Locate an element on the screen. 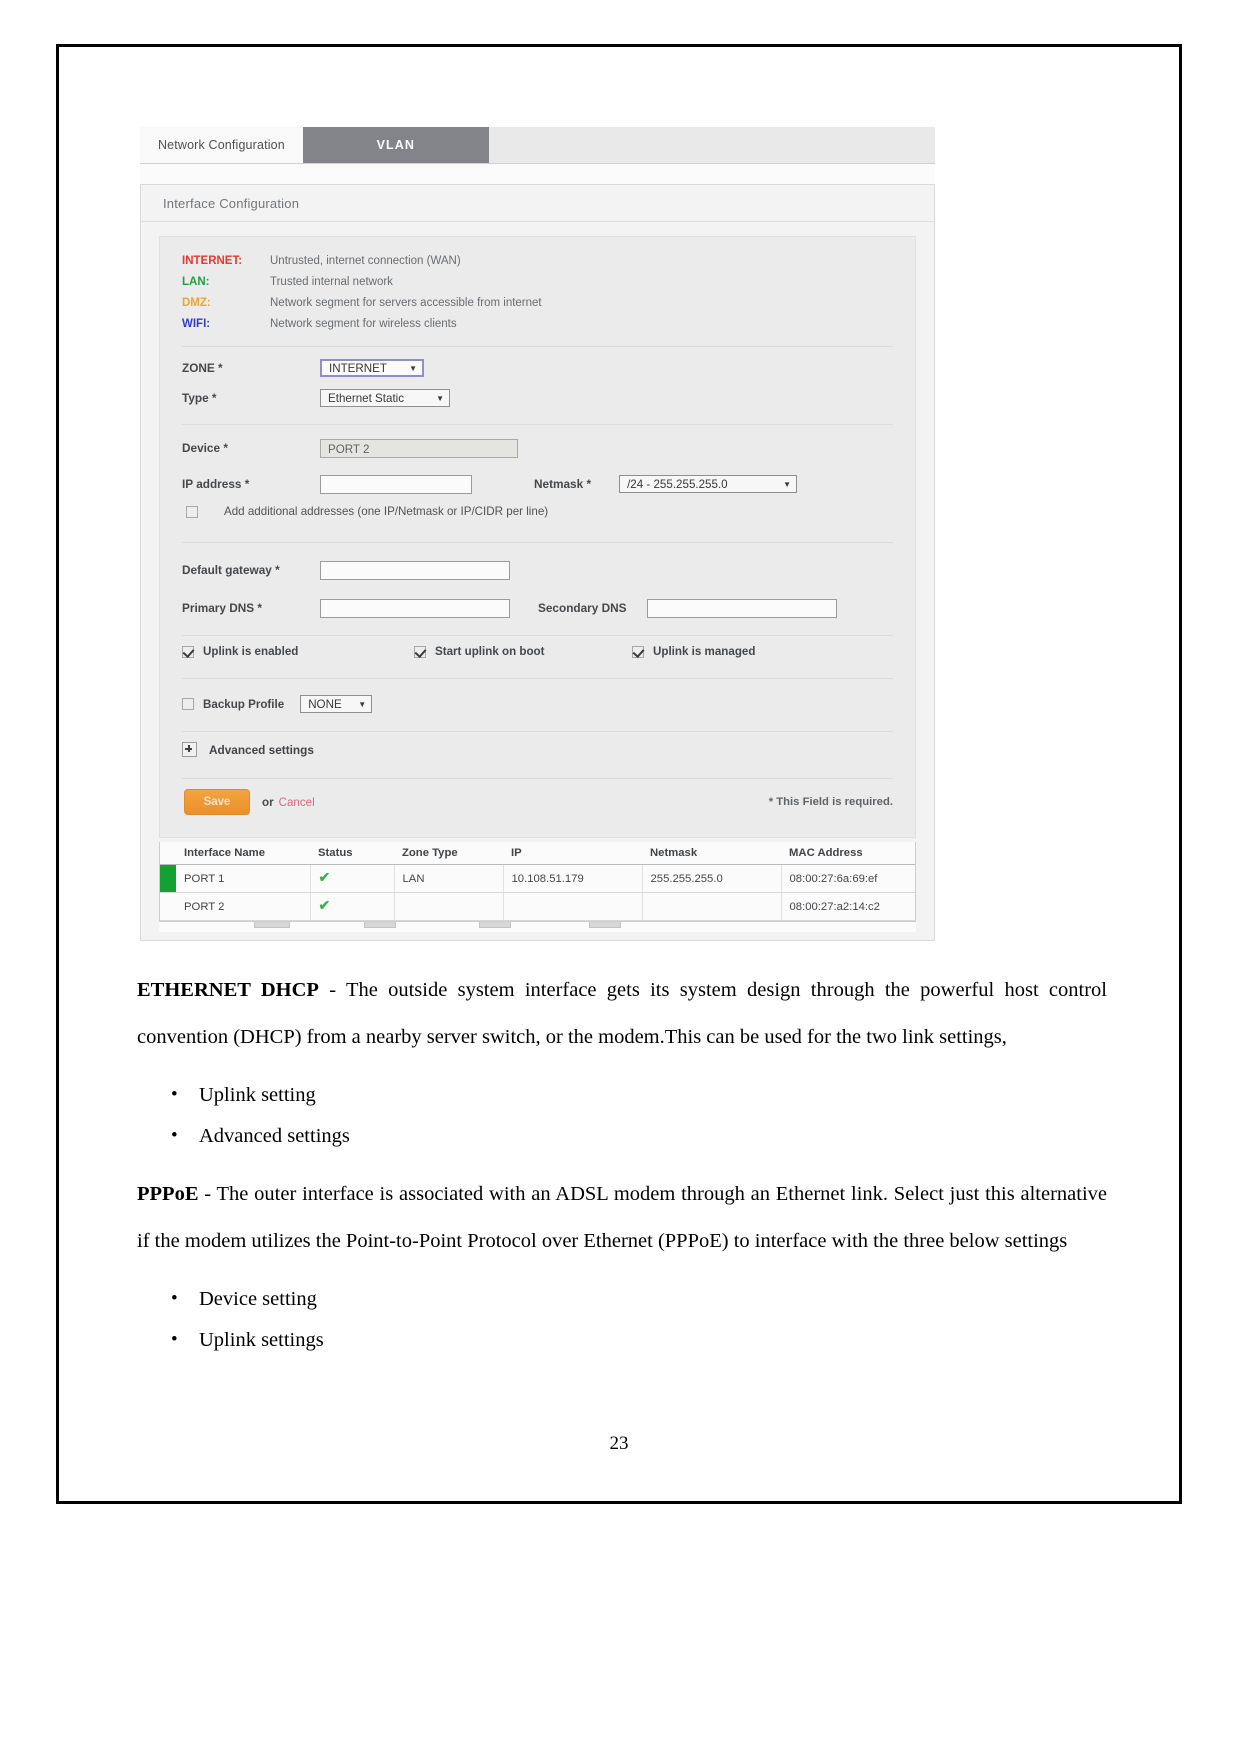 This screenshot has width=1241, height=1754. type-label: Type * is located at coordinates (199, 398).